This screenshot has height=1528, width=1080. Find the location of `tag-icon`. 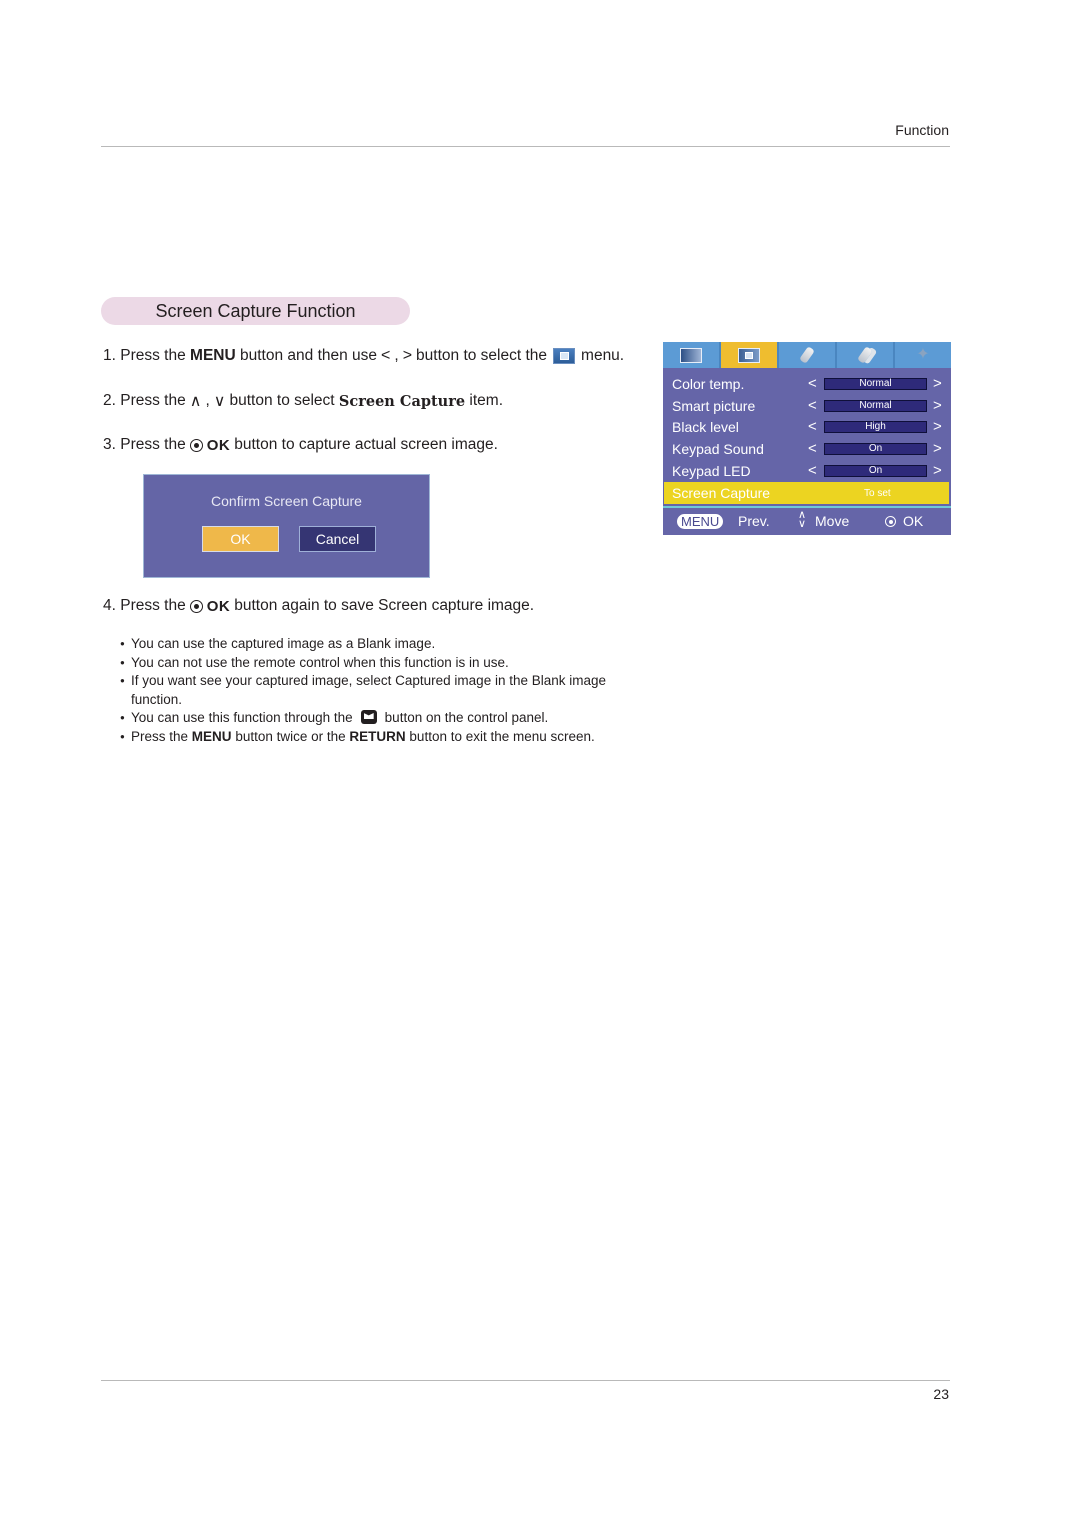

tag-icon is located at coordinates (807, 355).